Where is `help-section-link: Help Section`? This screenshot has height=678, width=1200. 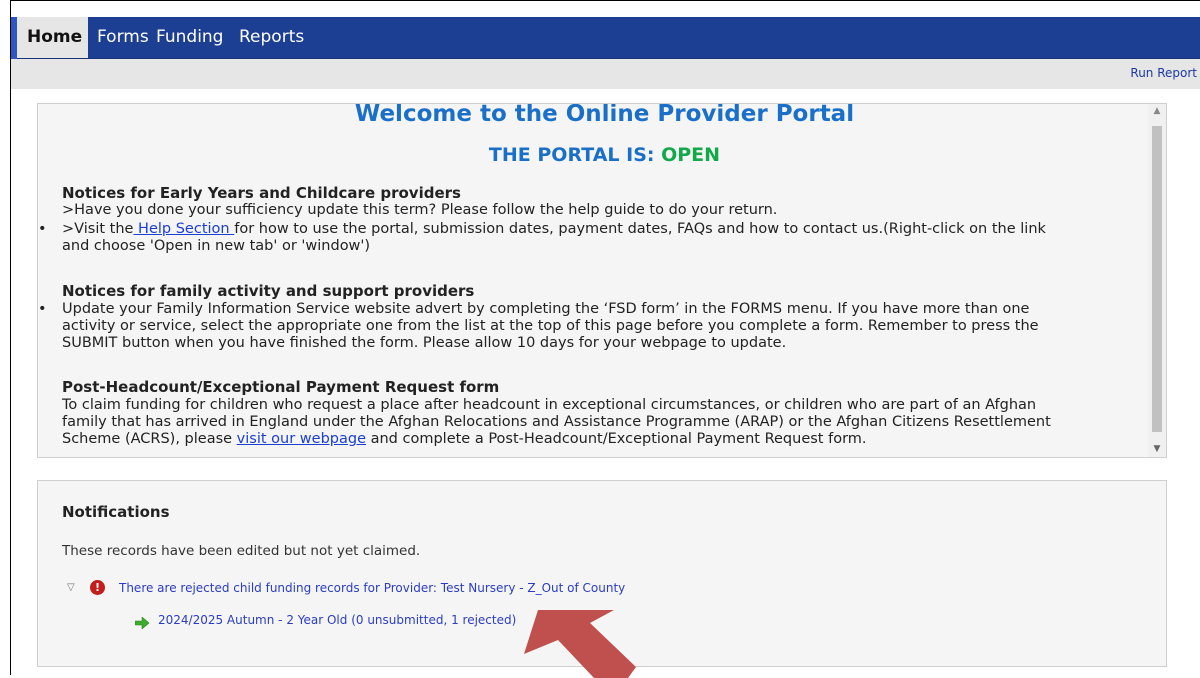 help-section-link: Help Section is located at coordinates (183, 229).